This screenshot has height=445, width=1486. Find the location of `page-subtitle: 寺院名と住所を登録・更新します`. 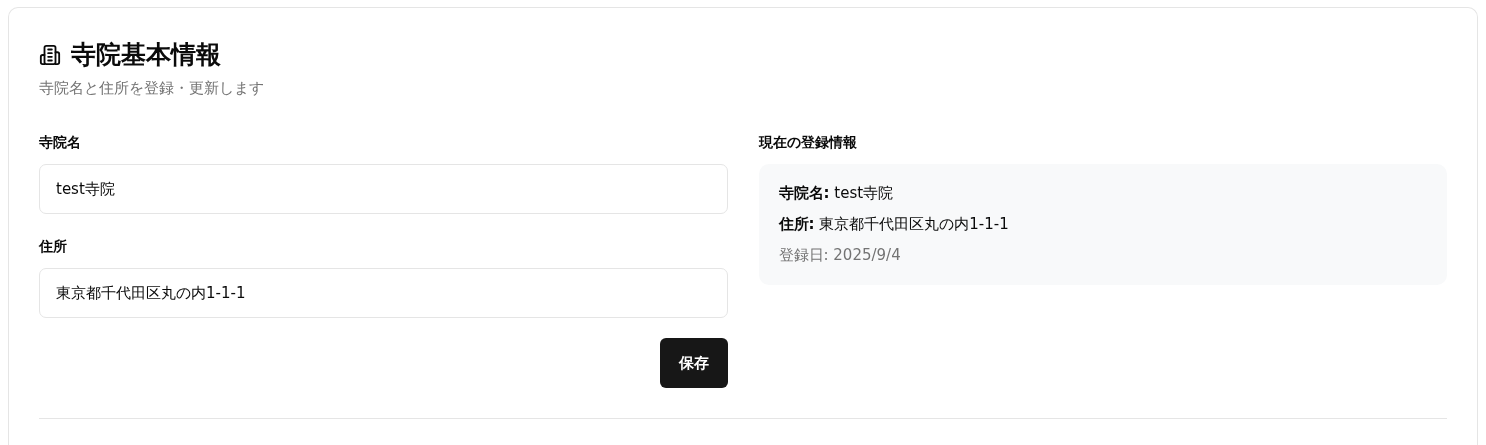

page-subtitle: 寺院名と住所を登録・更新します is located at coordinates (151, 88).